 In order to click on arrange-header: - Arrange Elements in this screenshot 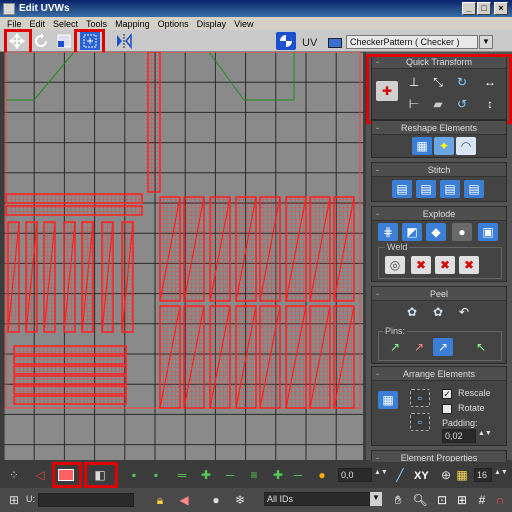, I will do `click(439, 374)`.